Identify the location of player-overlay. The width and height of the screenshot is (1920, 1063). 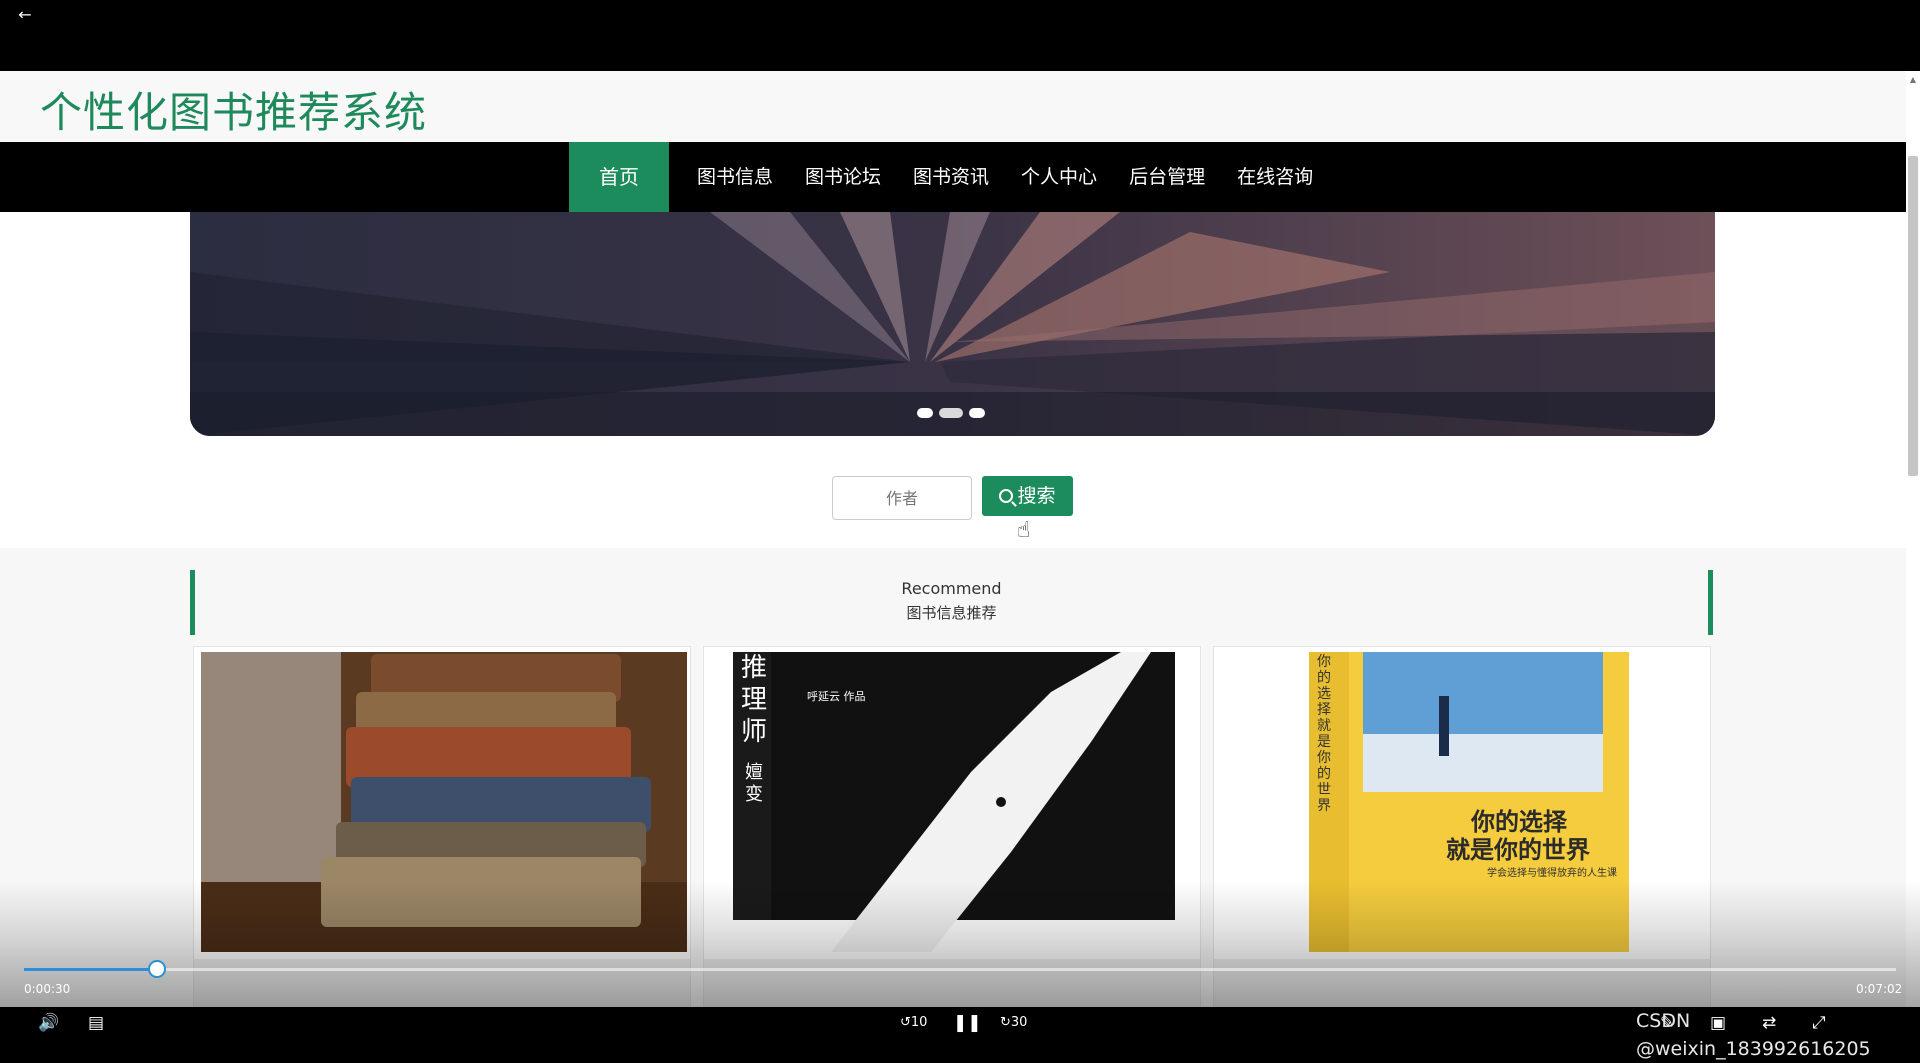
(960, 943).